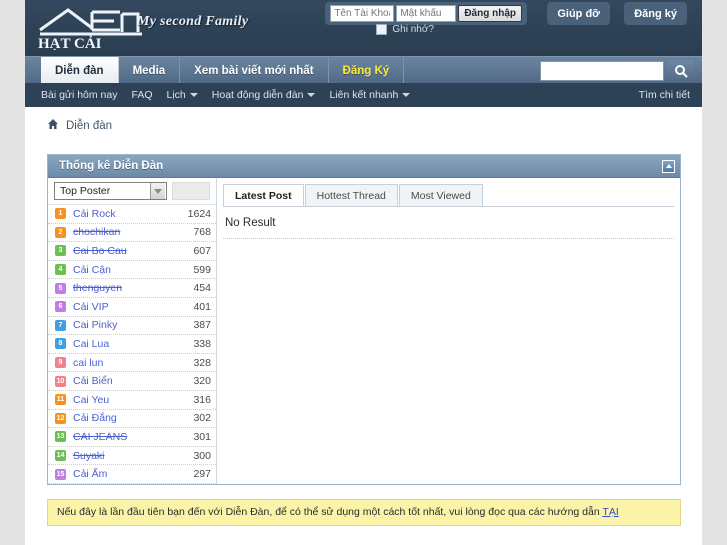  What do you see at coordinates (60, 418) in the screenshot?
I see `rank-badge: 12` at bounding box center [60, 418].